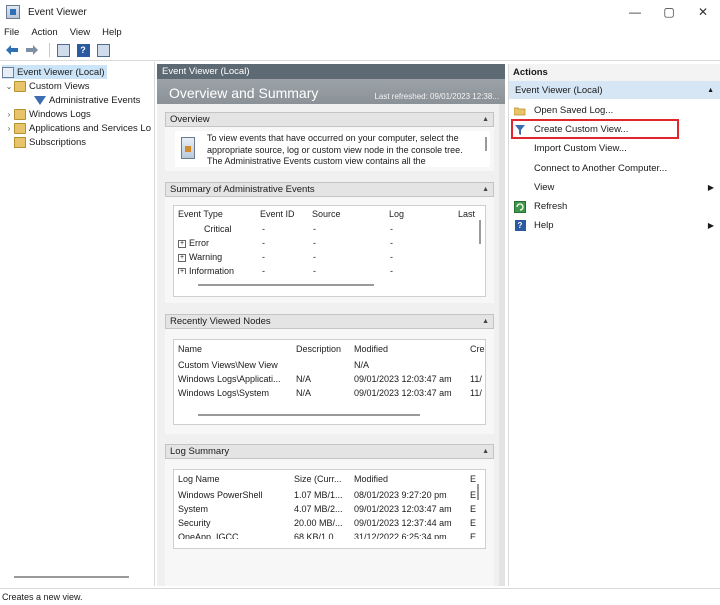 The image size is (720, 605). I want to click on submenu-arrow-icon: ▶, so click(710, 187).